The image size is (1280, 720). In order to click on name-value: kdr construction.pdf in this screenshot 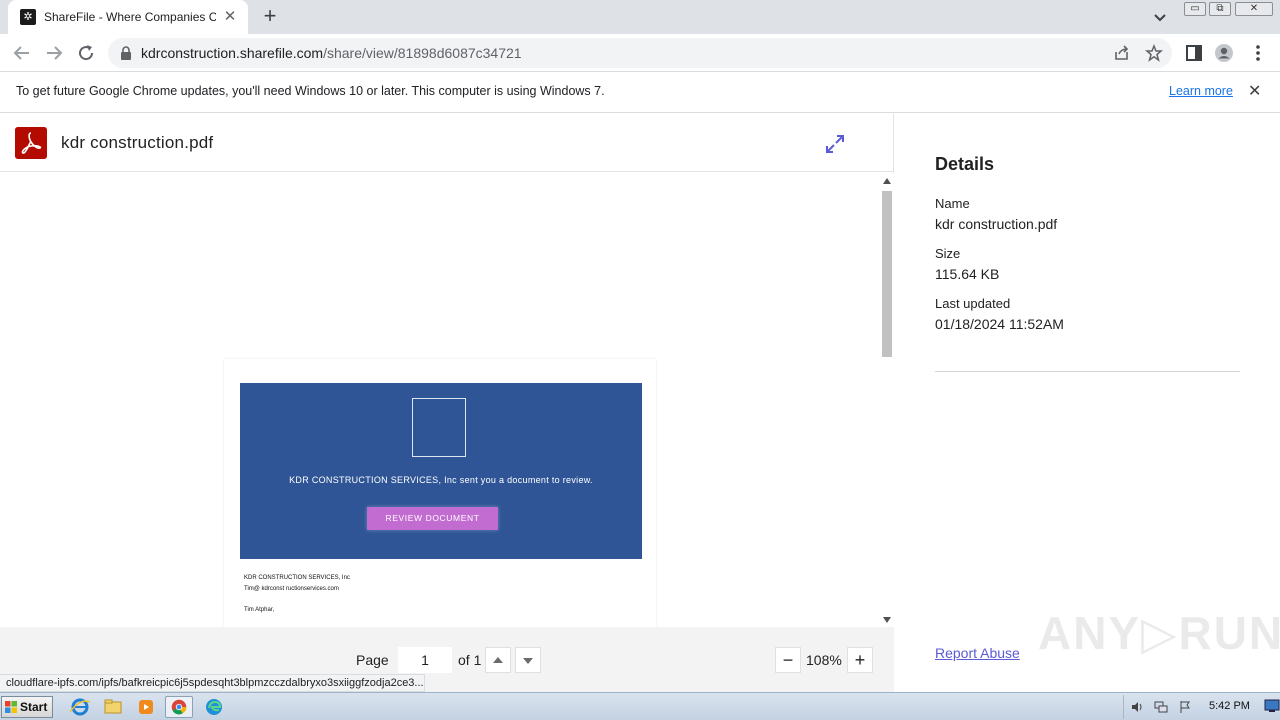, I will do `click(996, 224)`.